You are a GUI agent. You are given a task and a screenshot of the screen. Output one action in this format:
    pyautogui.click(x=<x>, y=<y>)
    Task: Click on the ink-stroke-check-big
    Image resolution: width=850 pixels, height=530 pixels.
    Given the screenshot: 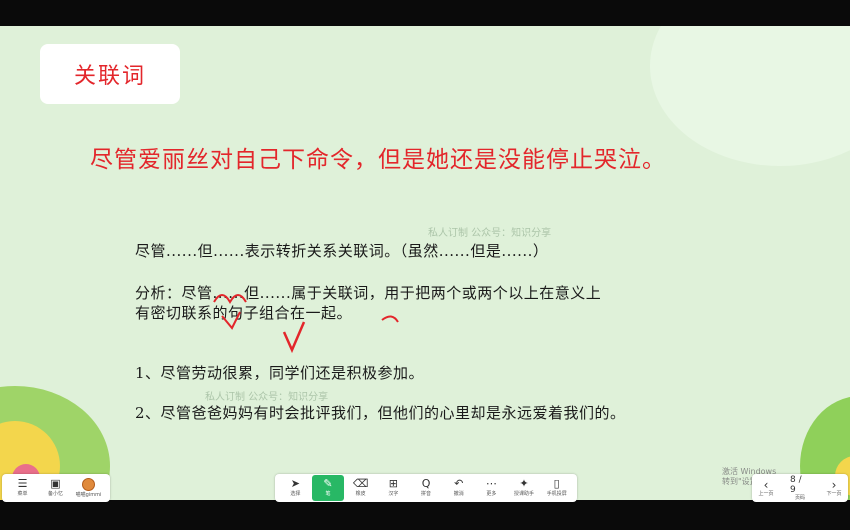 What is the action you would take?
    pyautogui.click(x=294, y=337)
    